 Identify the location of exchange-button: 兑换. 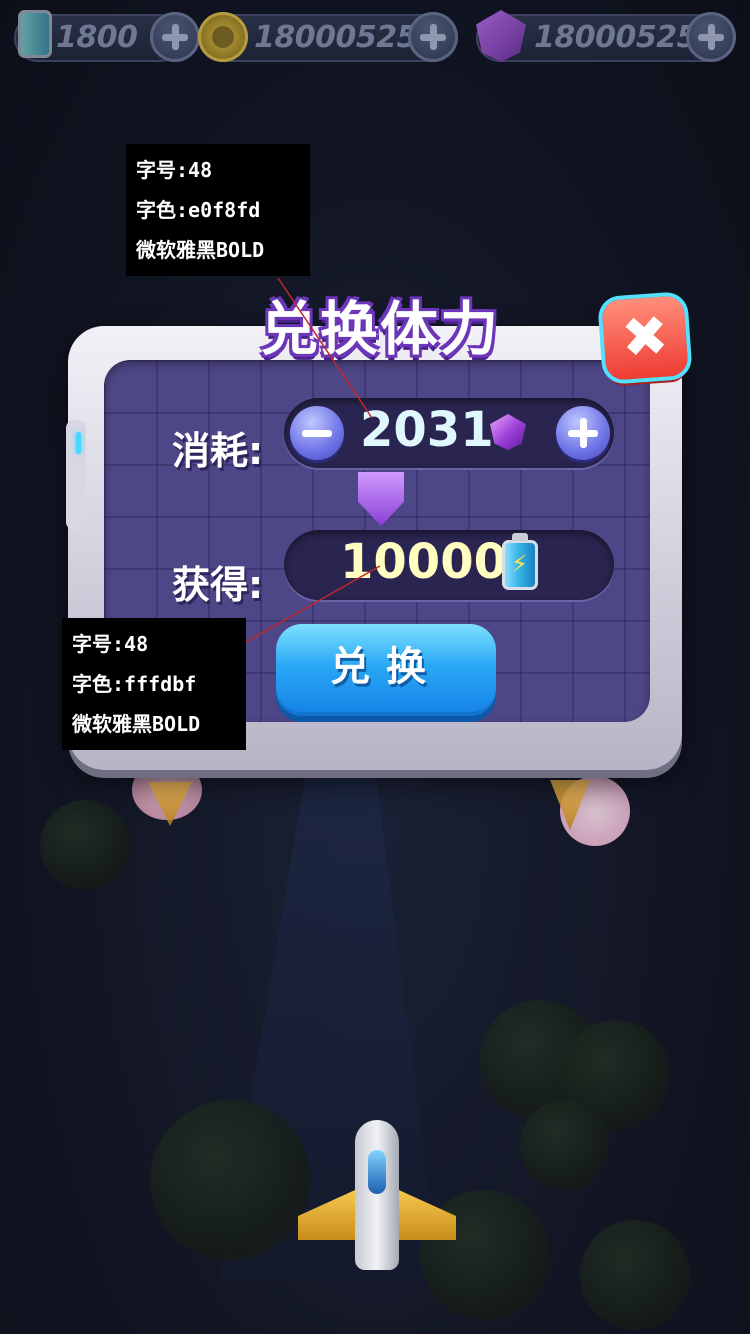
(386, 670).